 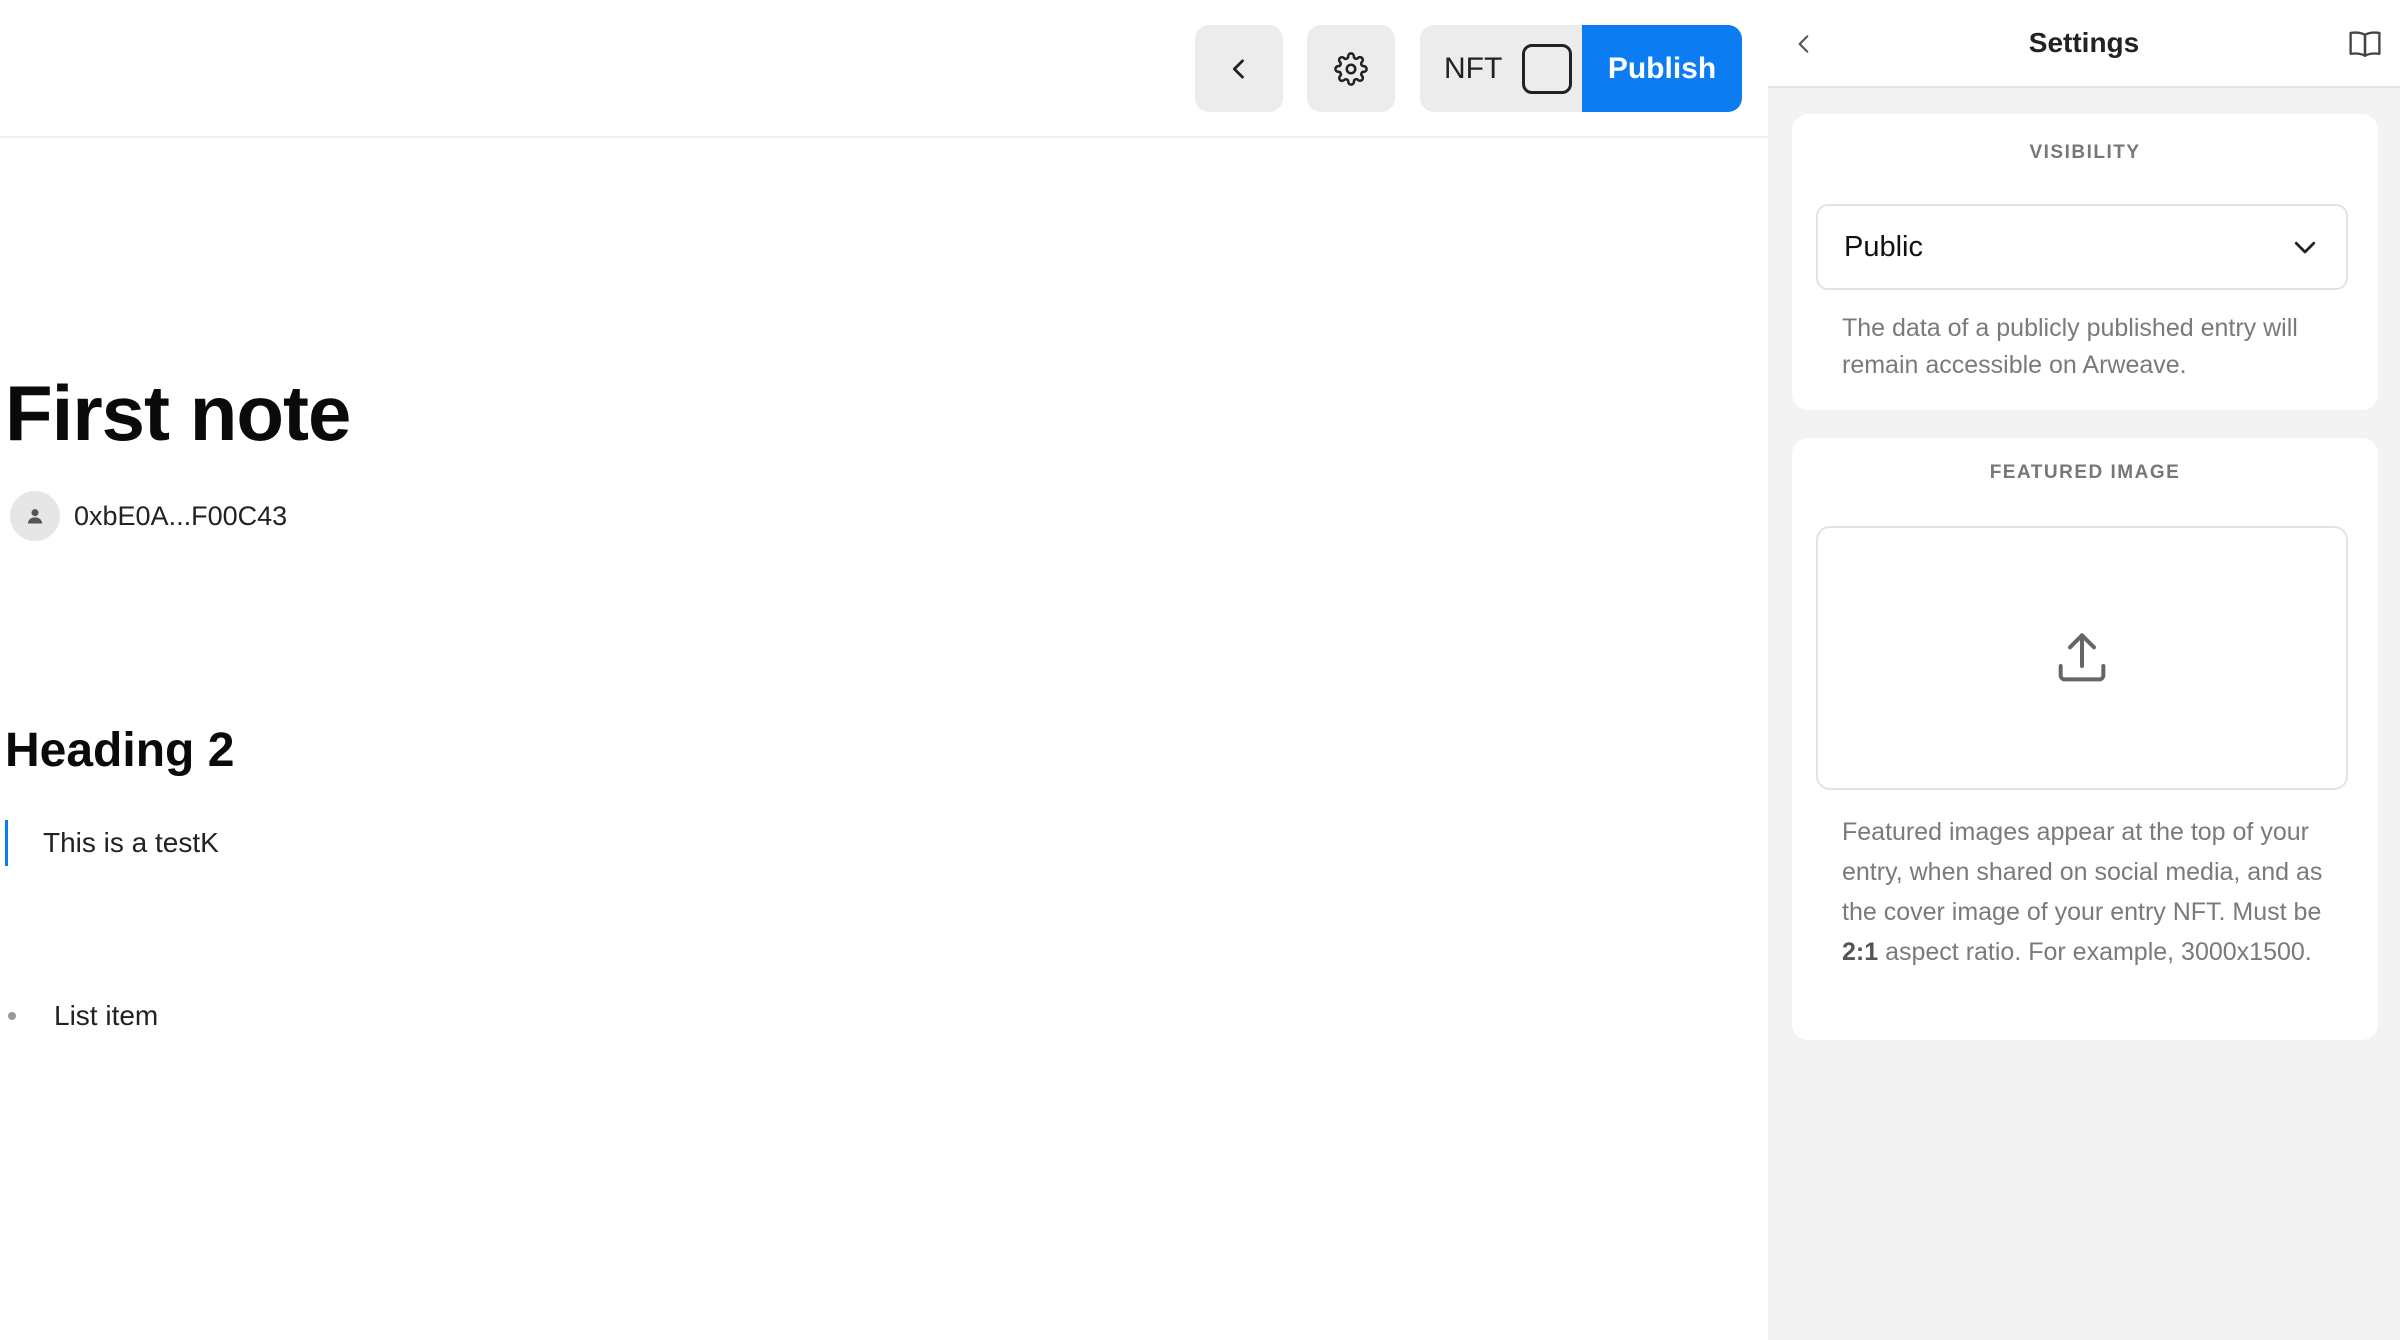 What do you see at coordinates (884, 69) in the screenshot?
I see `editor-toolbar: NFT Publish` at bounding box center [884, 69].